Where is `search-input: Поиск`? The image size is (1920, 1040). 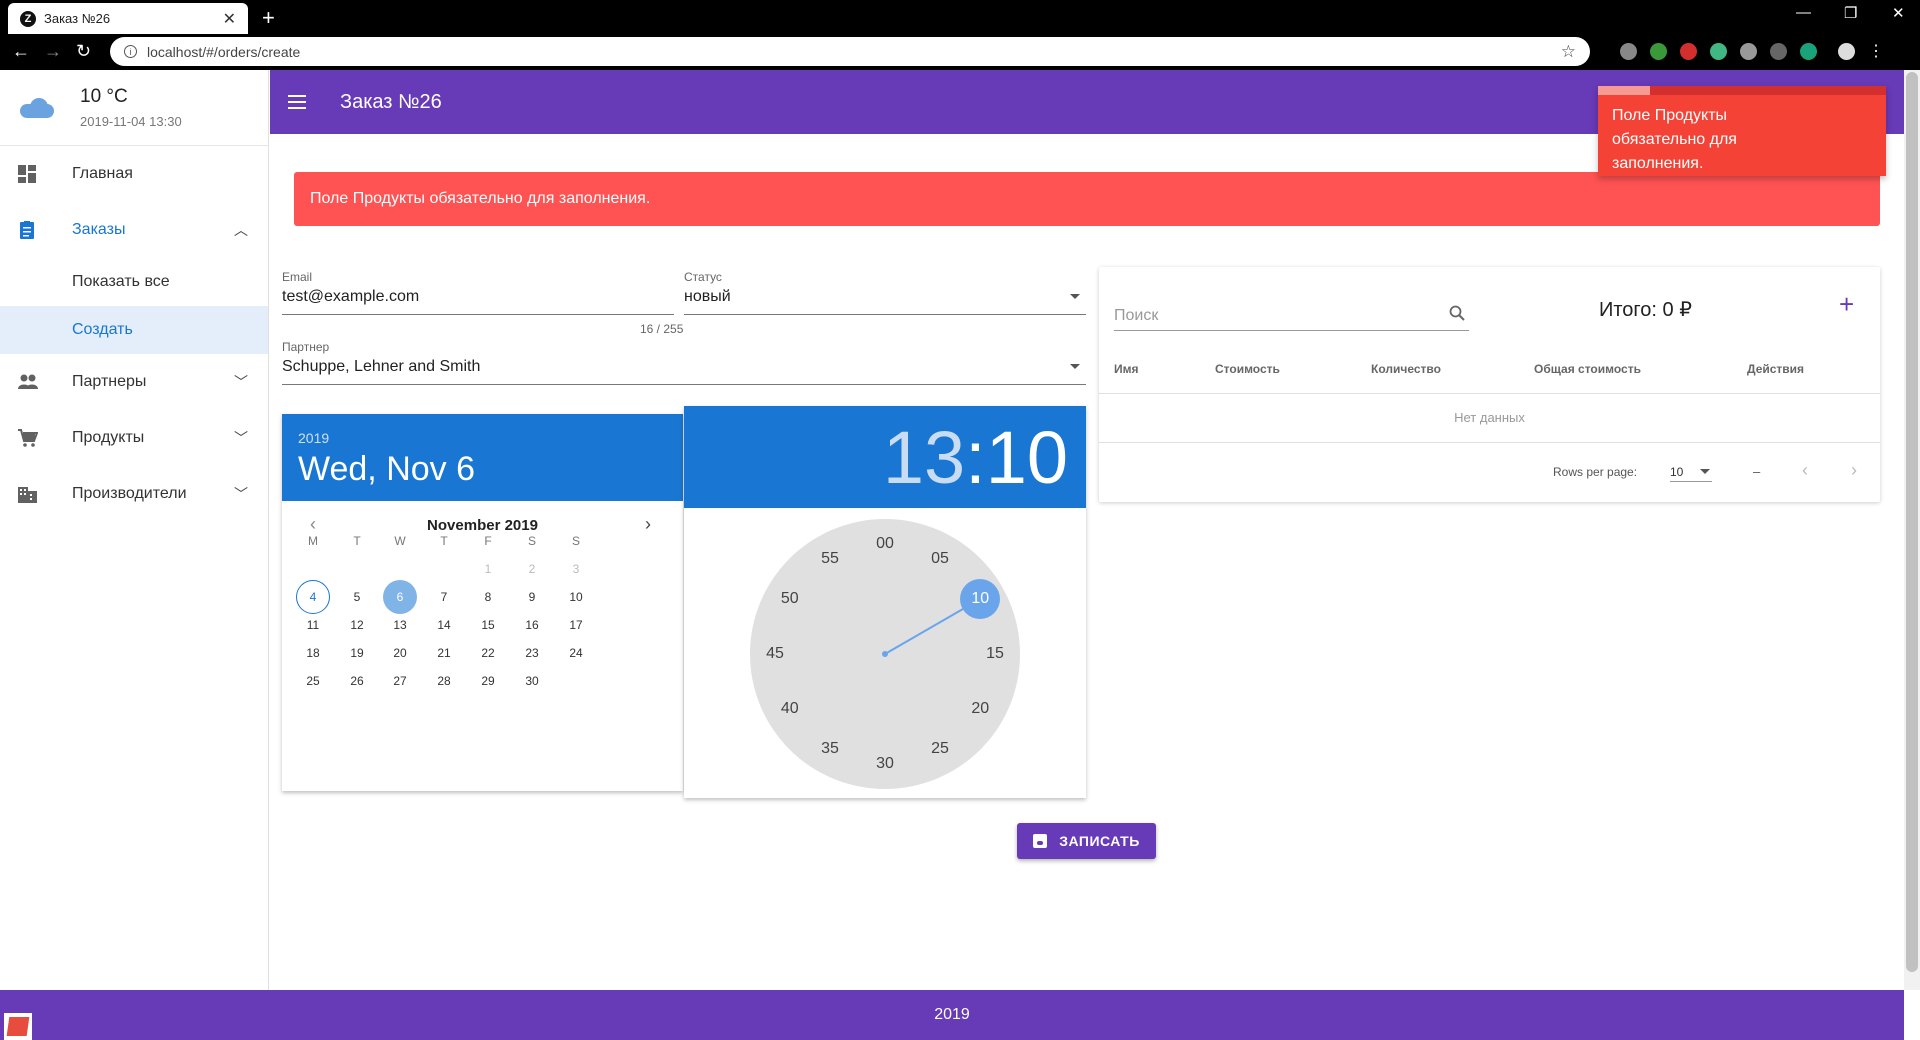
search-input: Поиск is located at coordinates (1291, 316).